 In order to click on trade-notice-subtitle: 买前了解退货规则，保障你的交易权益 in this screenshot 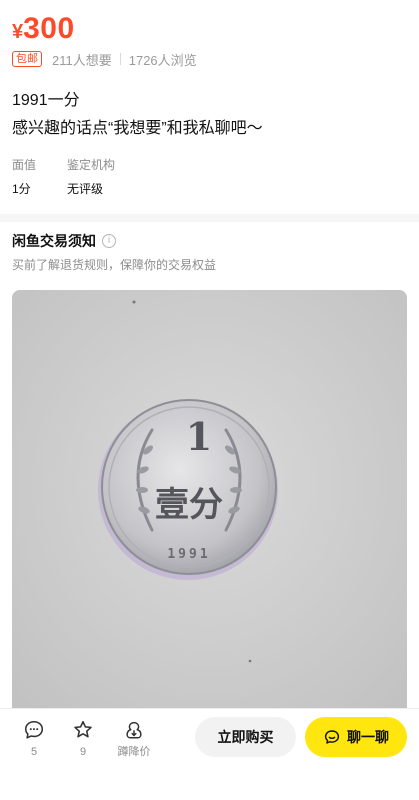, I will do `click(114, 265)`.